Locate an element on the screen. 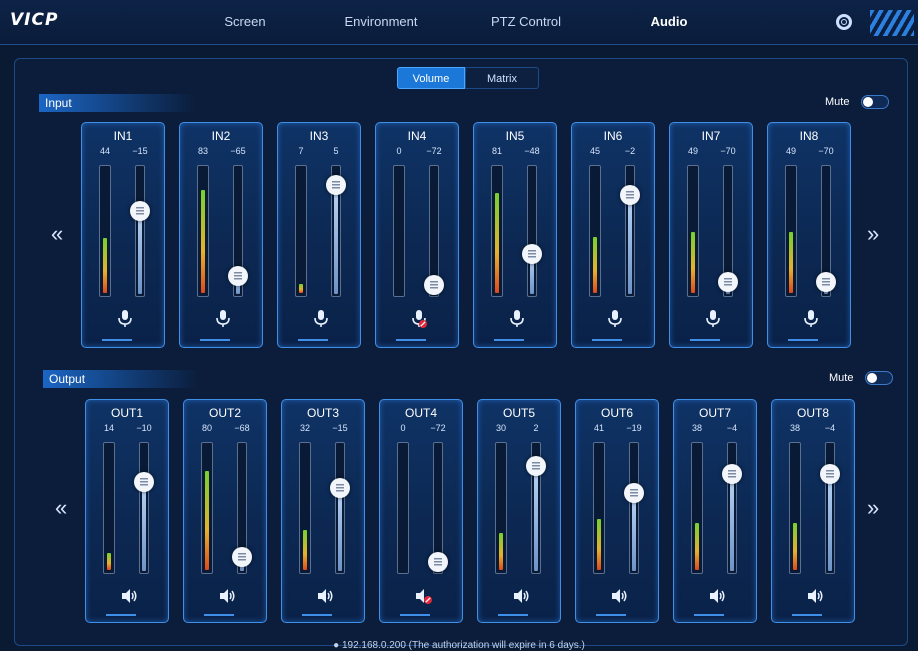  in5-level-value: 81 is located at coordinates (496, 151).